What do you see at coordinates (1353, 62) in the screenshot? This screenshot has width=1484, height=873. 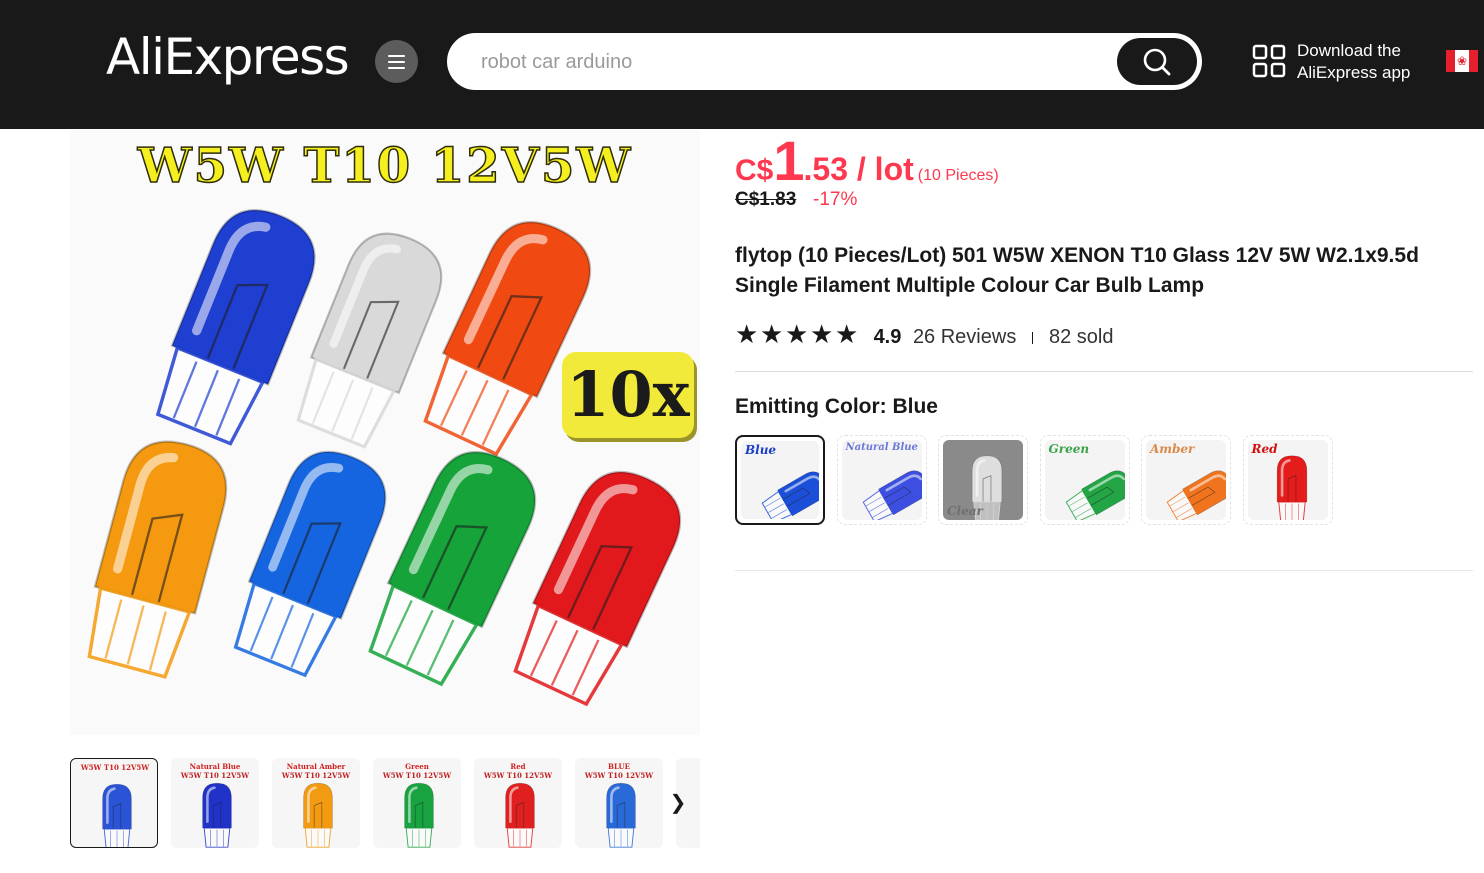 I see `download-app-text: Download the AliExpress app` at bounding box center [1353, 62].